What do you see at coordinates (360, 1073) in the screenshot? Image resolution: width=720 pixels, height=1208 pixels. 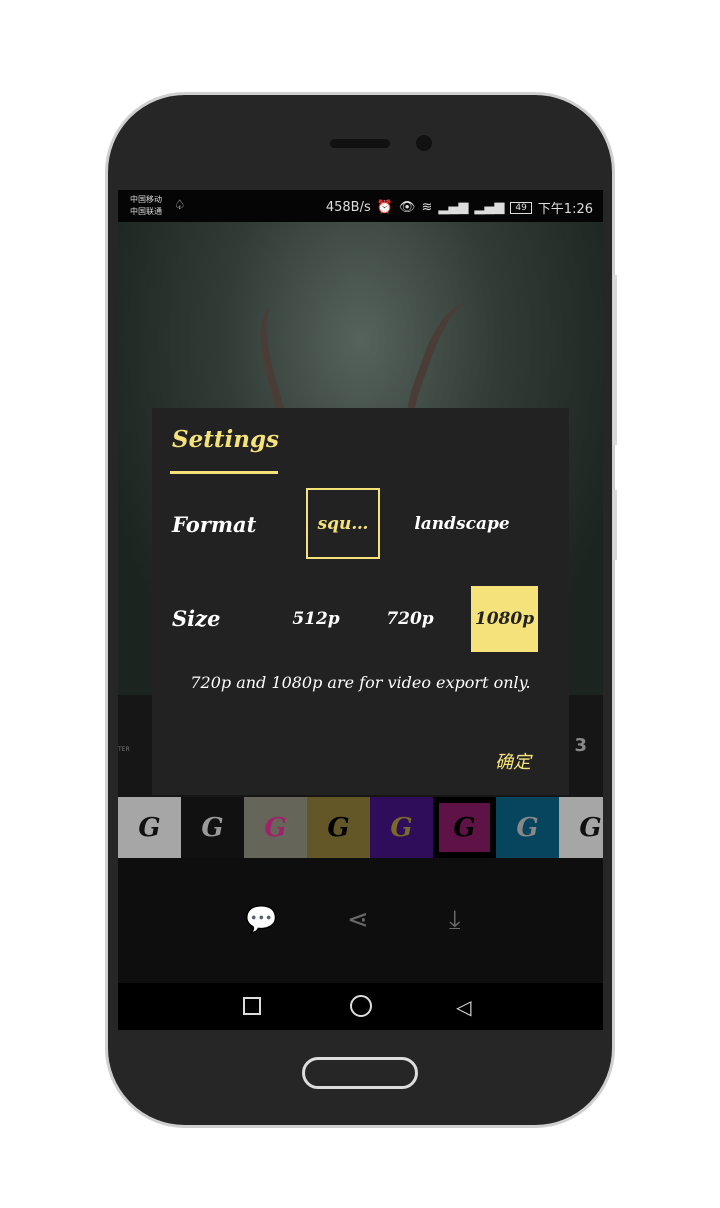 I see `home-button` at bounding box center [360, 1073].